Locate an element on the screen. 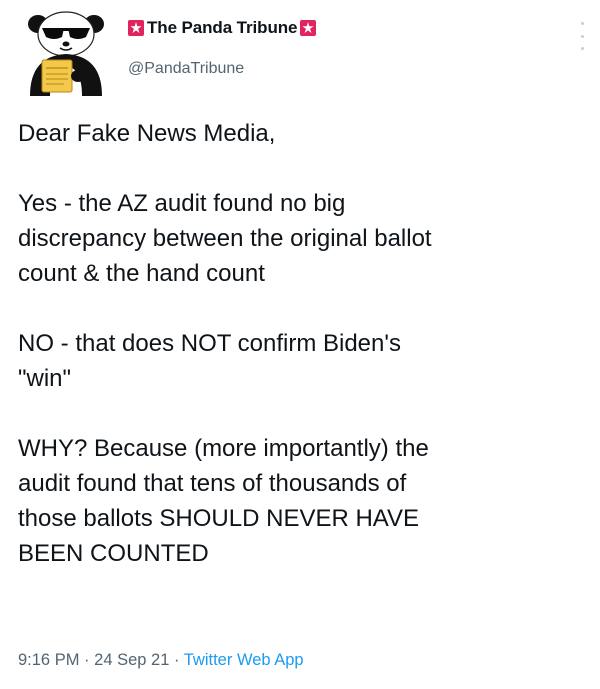 This screenshot has width=600, height=689. tweet-header: The Panda Tribune @PandaTribune is located at coordinates (300, 52).